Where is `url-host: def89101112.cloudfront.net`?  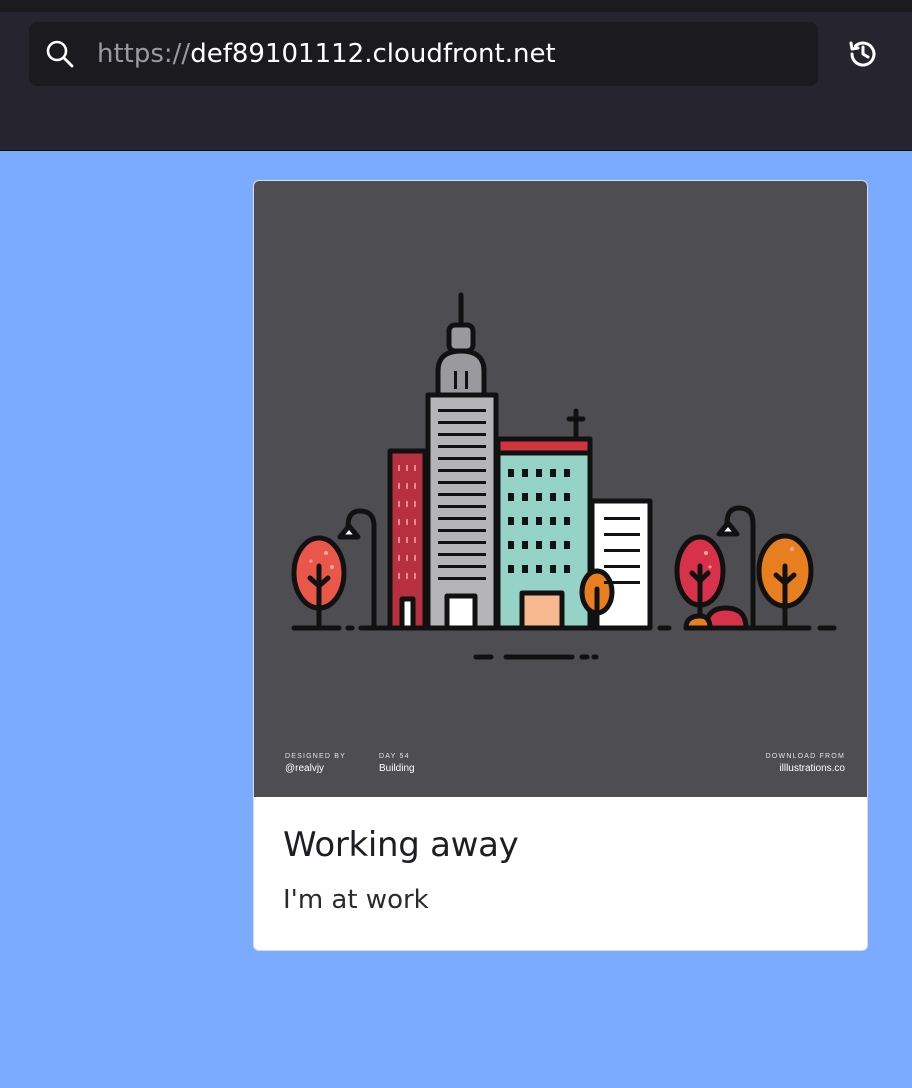 url-host: def89101112.cloudfront.net is located at coordinates (373, 54).